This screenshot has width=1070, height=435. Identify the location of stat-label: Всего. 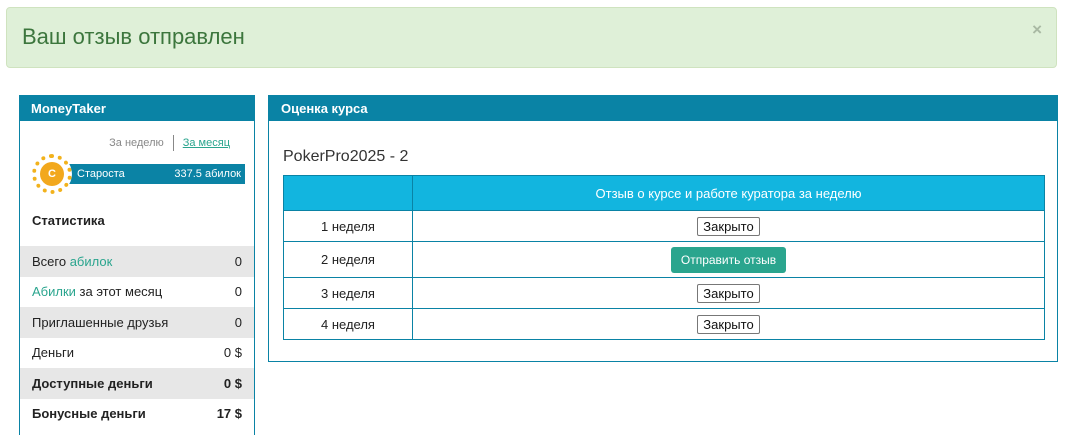
(51, 261).